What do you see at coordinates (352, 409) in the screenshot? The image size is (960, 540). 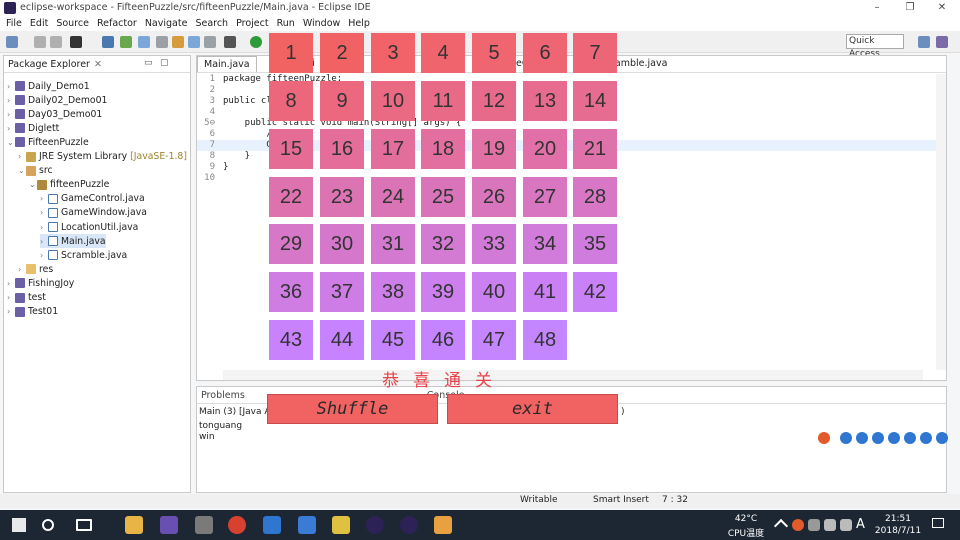 I see `shuffle-button: Shuffle` at bounding box center [352, 409].